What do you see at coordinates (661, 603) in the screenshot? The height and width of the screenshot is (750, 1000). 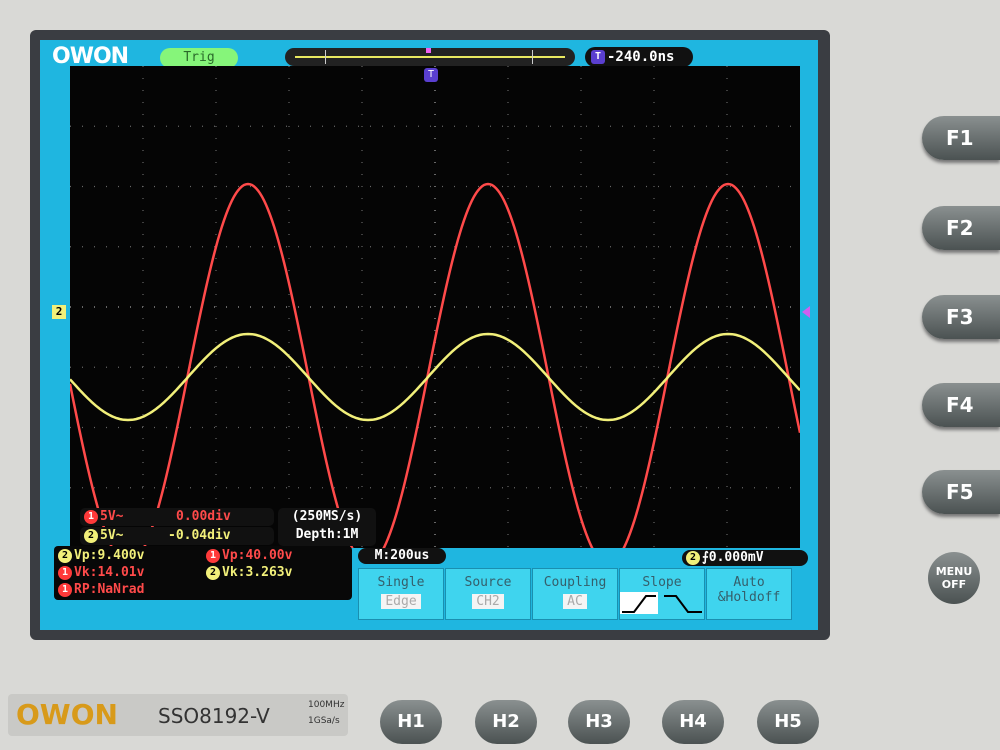 I see `slope-icons` at bounding box center [661, 603].